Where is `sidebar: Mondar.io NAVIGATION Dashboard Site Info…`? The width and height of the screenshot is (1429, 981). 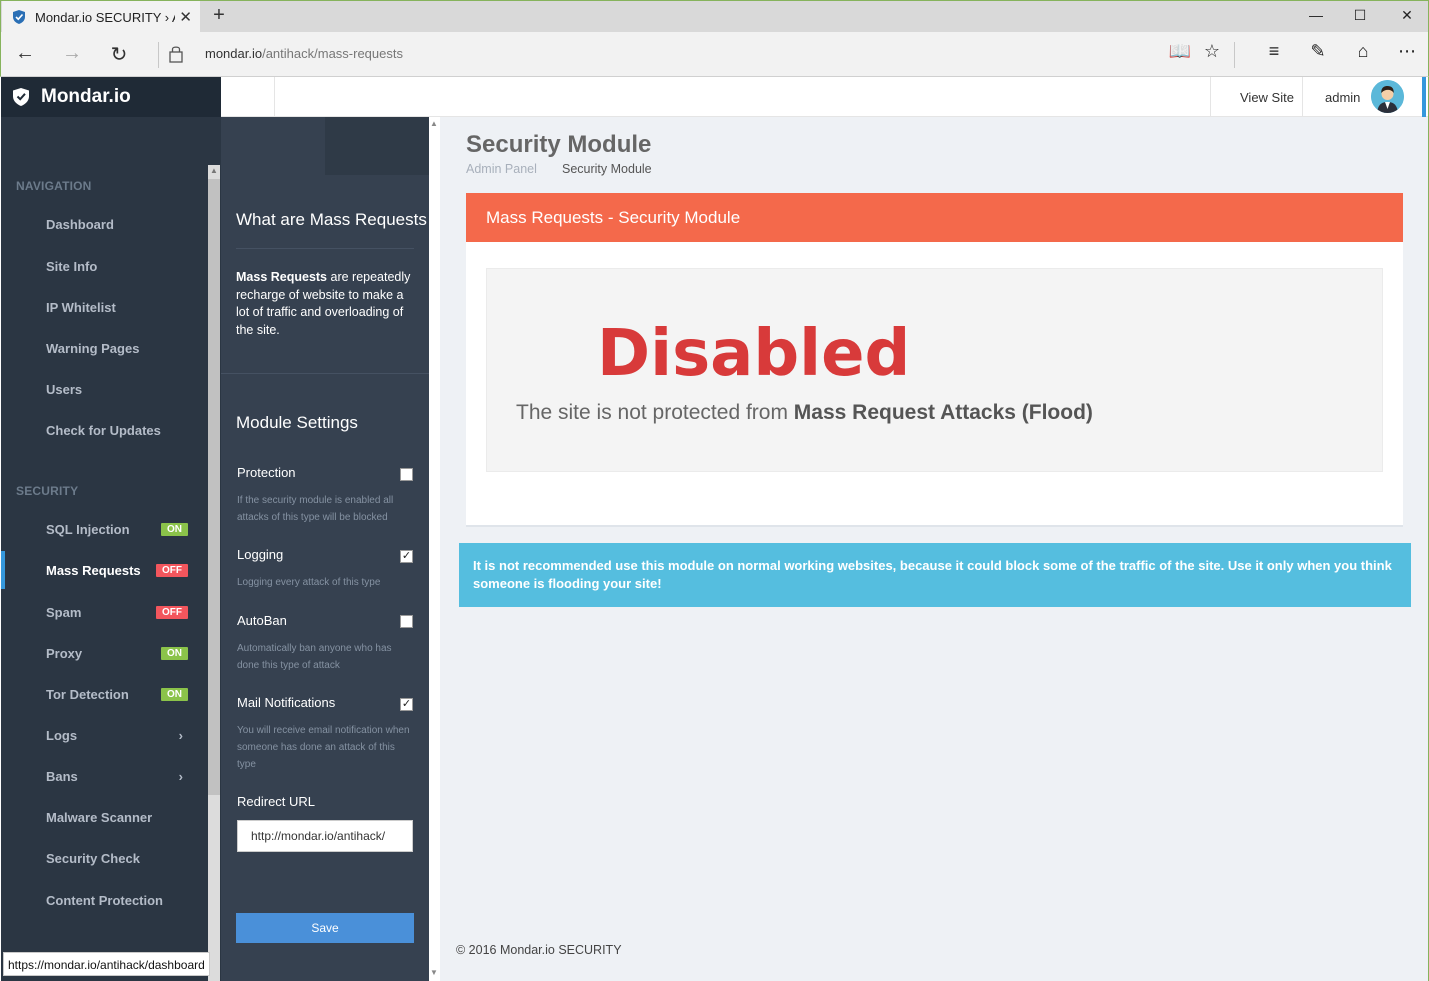
sidebar: Mondar.io NAVIGATION Dashboard Site Info… is located at coordinates (111, 529).